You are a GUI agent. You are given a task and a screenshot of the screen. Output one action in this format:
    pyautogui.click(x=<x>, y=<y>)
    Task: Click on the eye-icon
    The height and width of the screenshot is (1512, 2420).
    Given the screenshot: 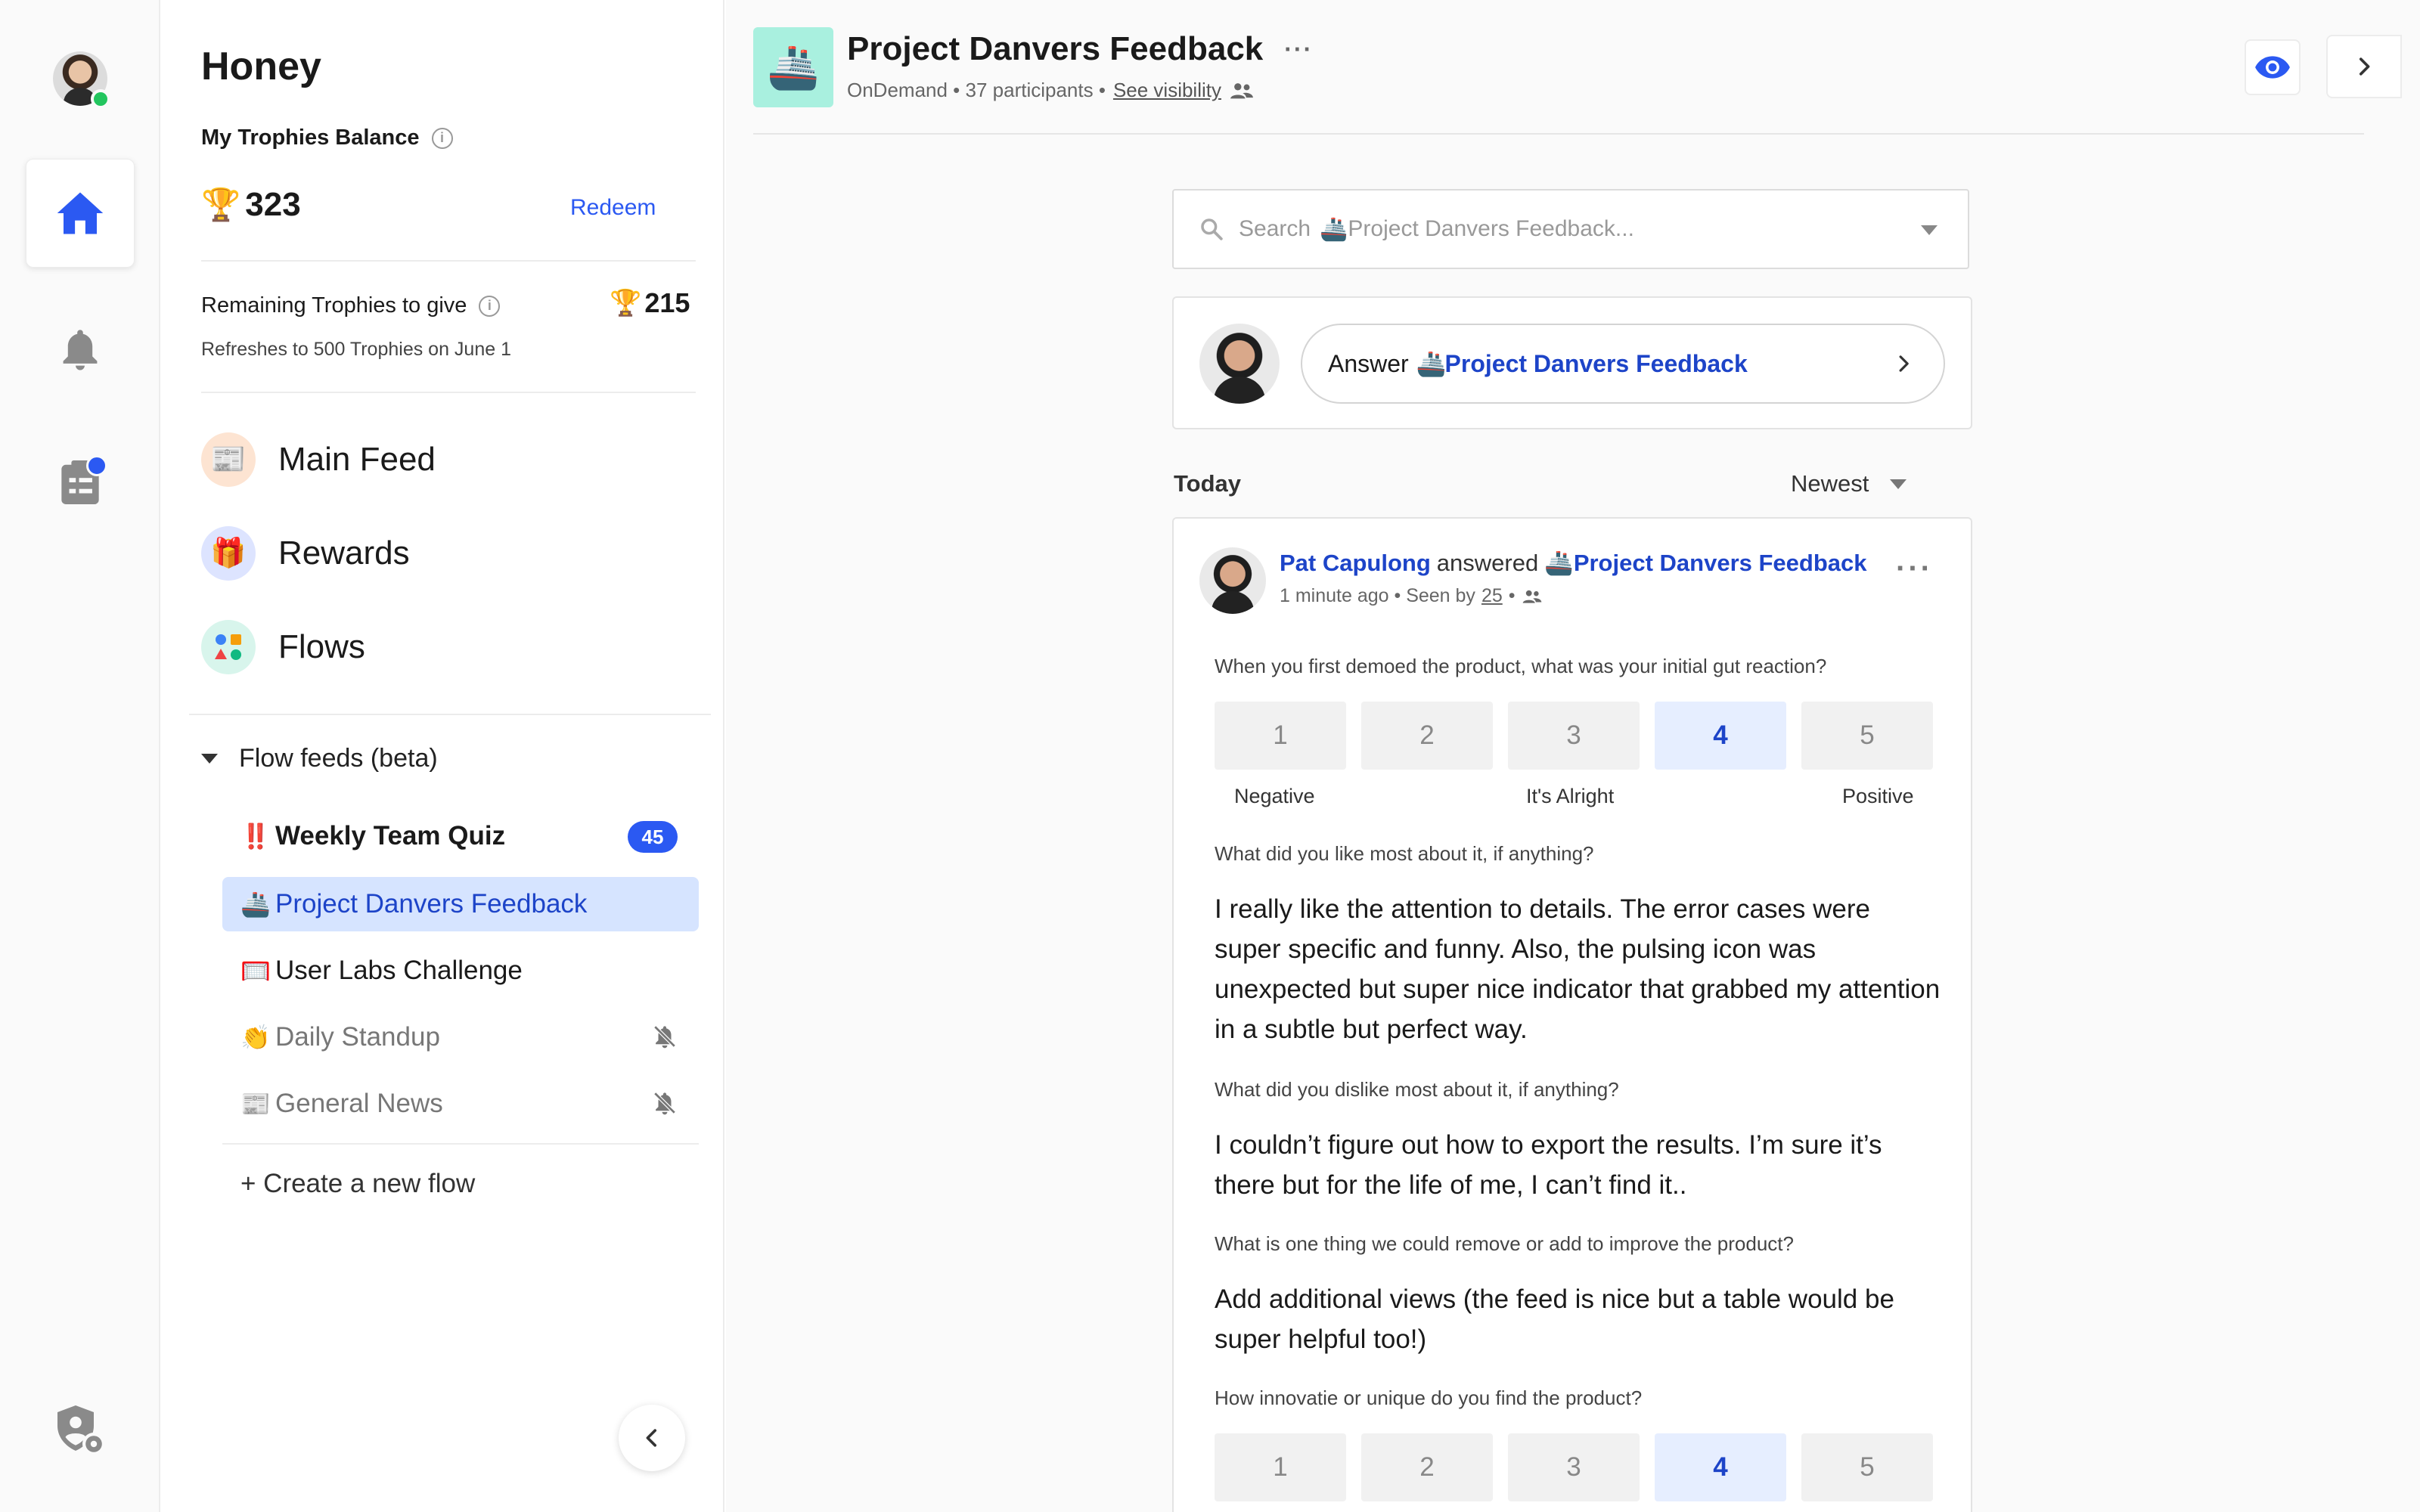 What is the action you would take?
    pyautogui.click(x=2272, y=67)
    